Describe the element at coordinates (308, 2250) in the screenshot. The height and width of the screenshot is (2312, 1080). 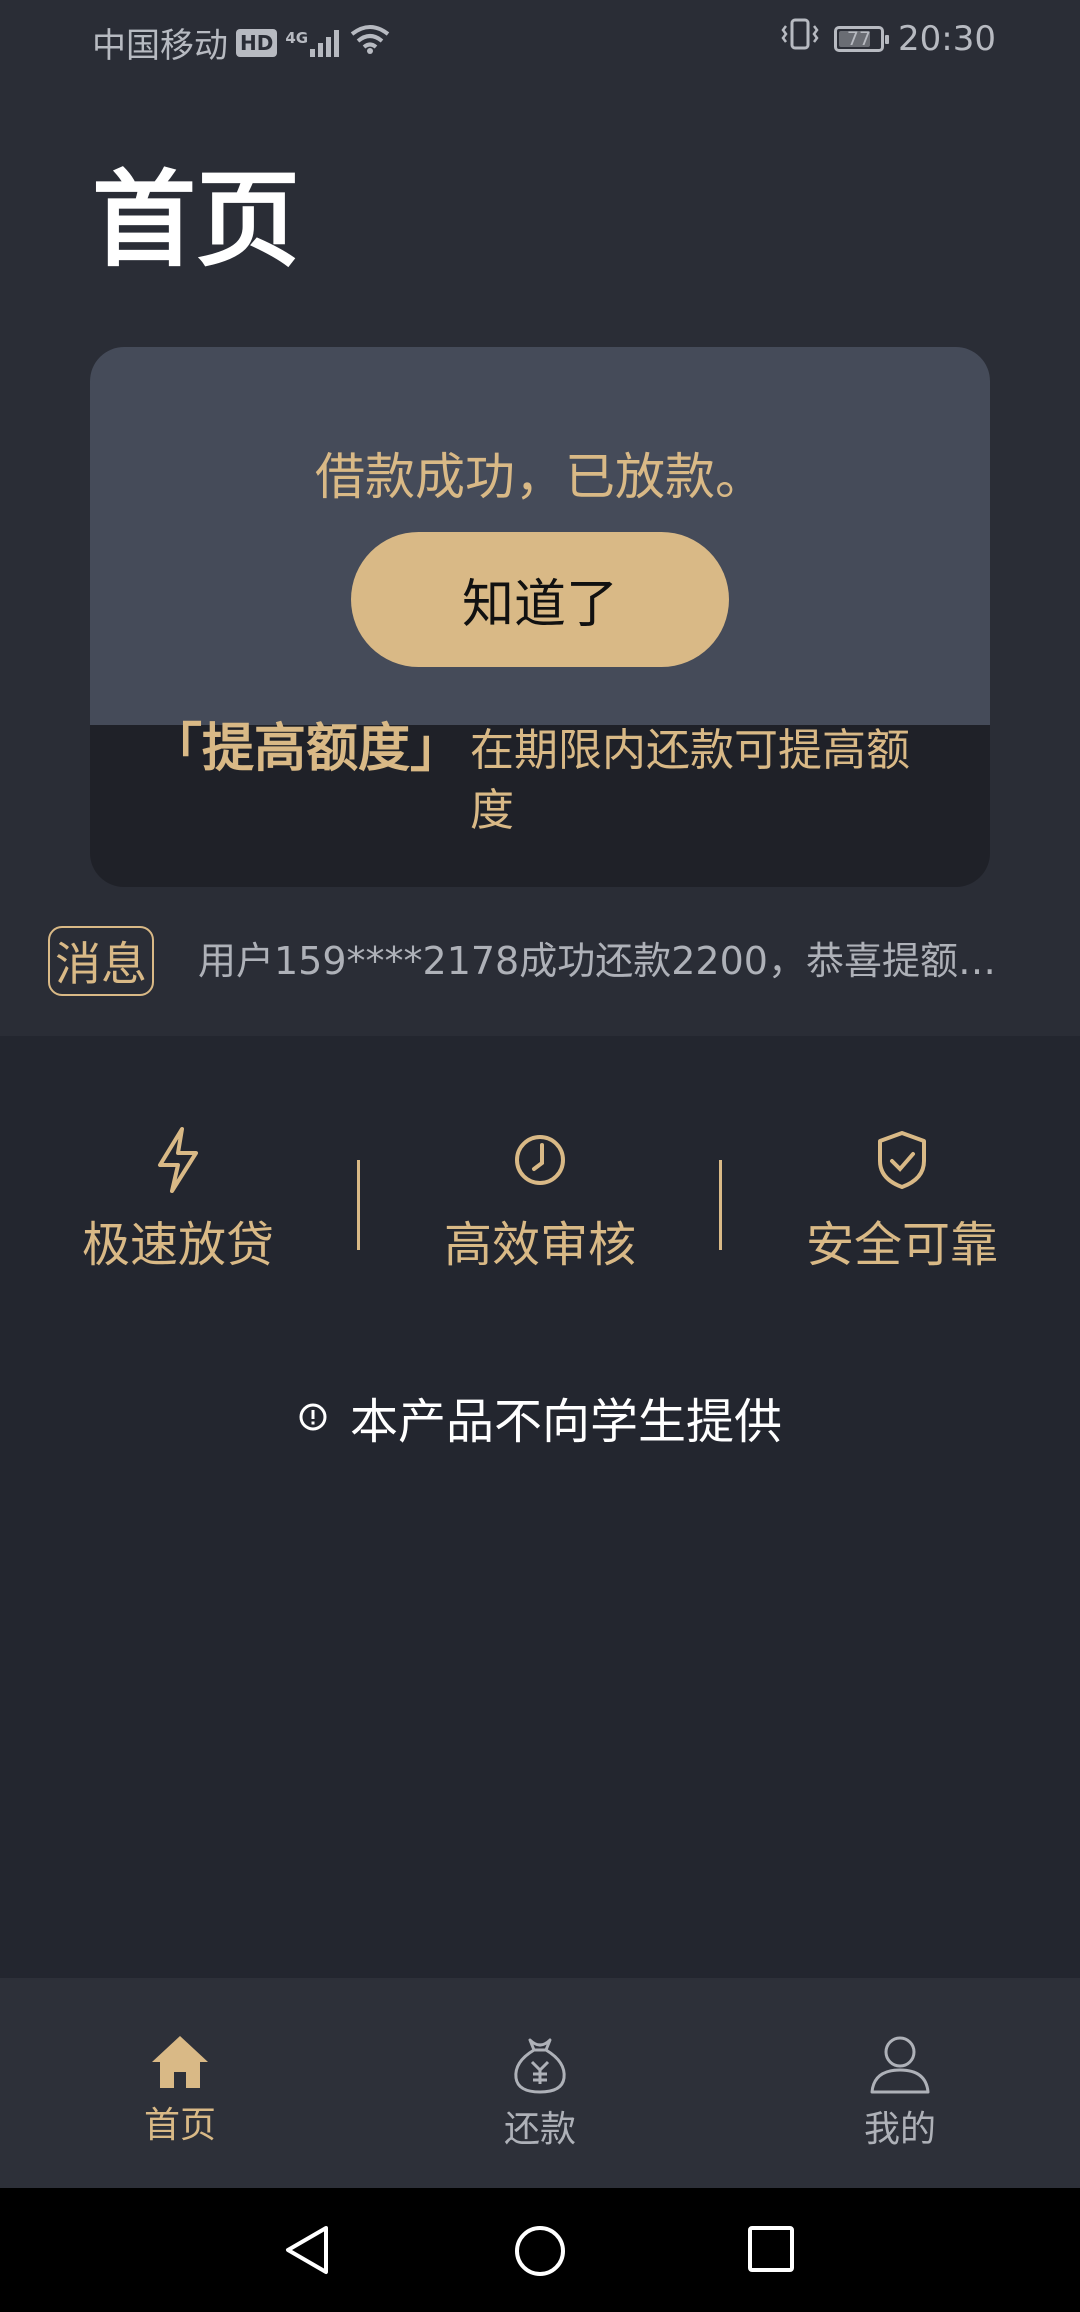
I see `back-icon` at that location.